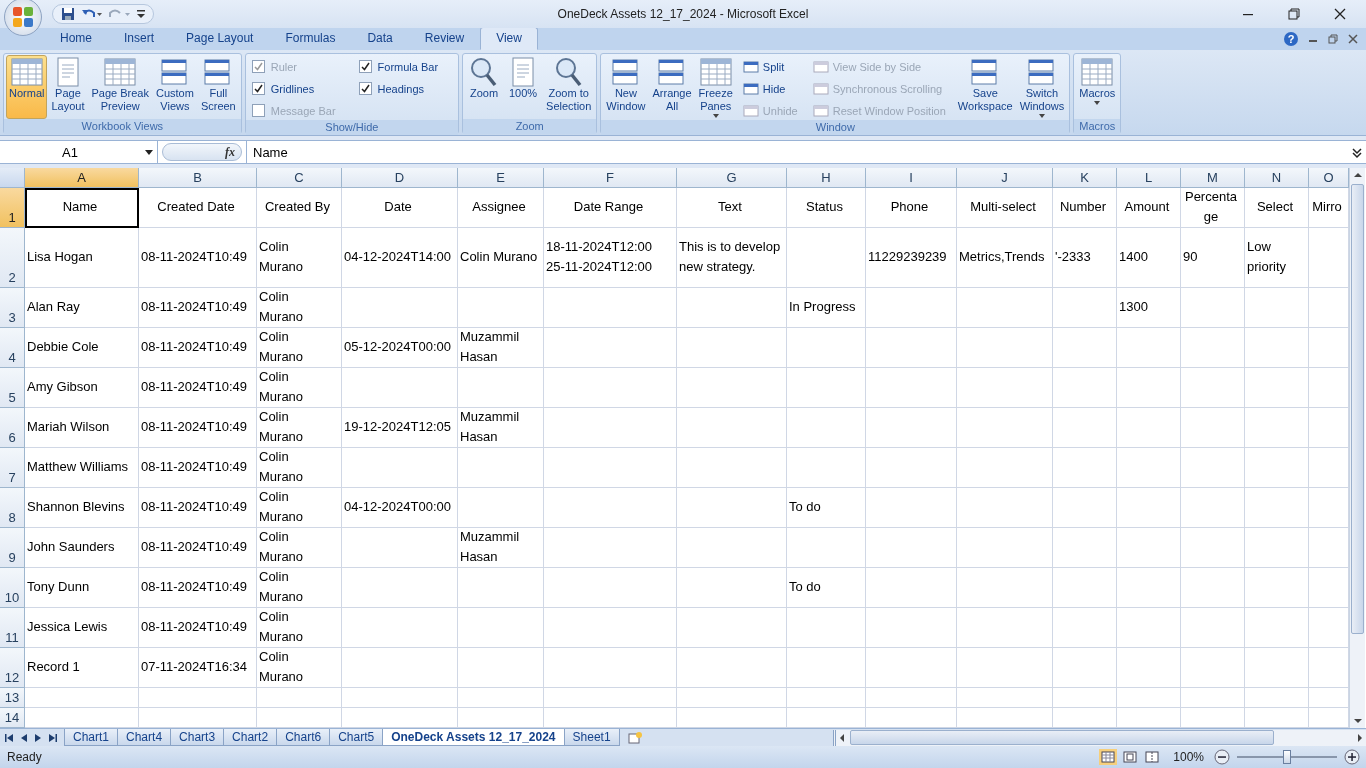 The image size is (1366, 768). What do you see at coordinates (672, 87) in the screenshot?
I see `ribbon-button: Arrange All` at bounding box center [672, 87].